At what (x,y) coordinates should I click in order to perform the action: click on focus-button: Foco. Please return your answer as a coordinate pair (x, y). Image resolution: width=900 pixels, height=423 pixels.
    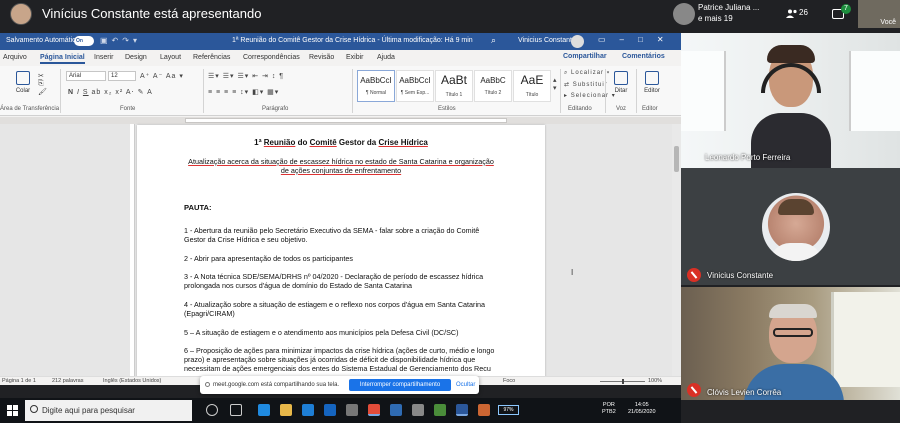
    Looking at the image, I should click on (509, 381).